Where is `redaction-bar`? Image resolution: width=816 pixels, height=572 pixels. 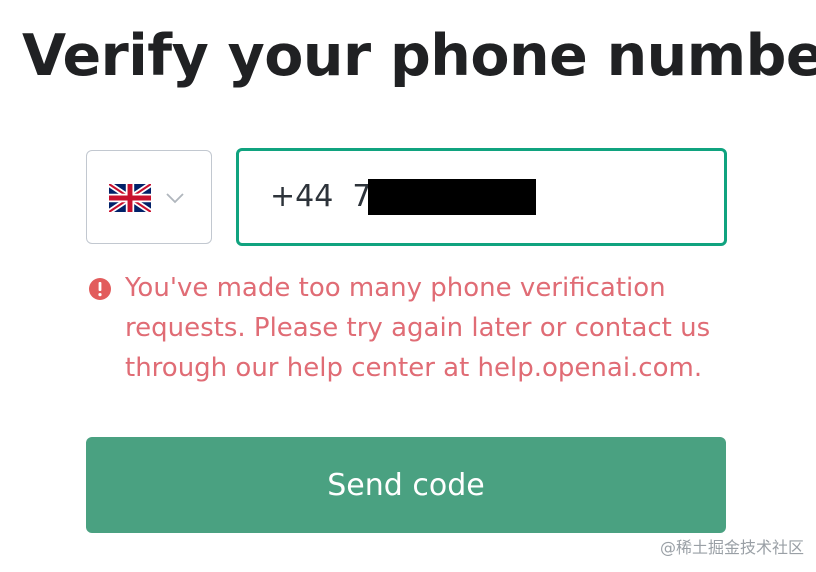 redaction-bar is located at coordinates (452, 197).